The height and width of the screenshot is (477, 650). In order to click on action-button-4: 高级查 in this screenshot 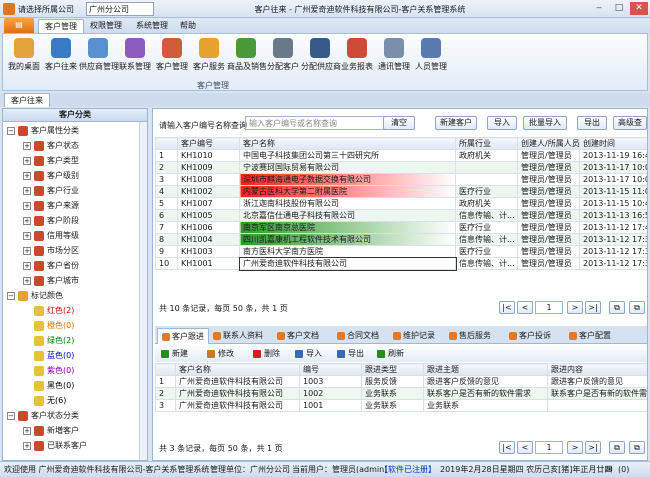, I will do `click(630, 123)`.